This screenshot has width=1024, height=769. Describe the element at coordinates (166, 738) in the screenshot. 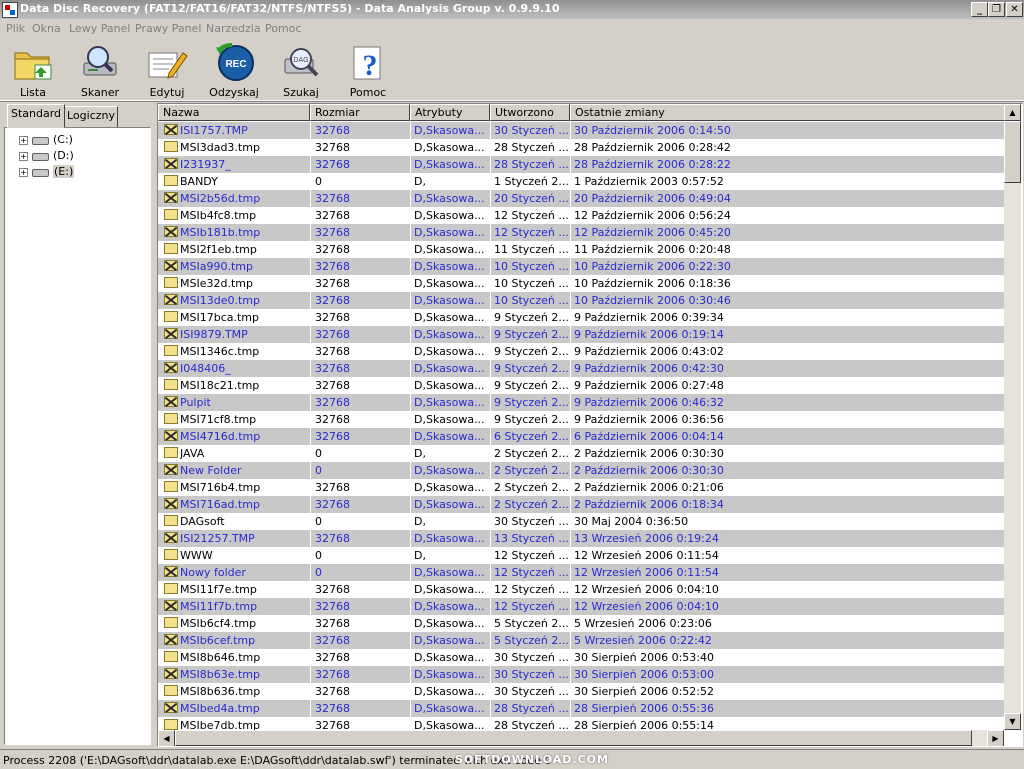

I see `scroll-left-icon: ◀` at that location.